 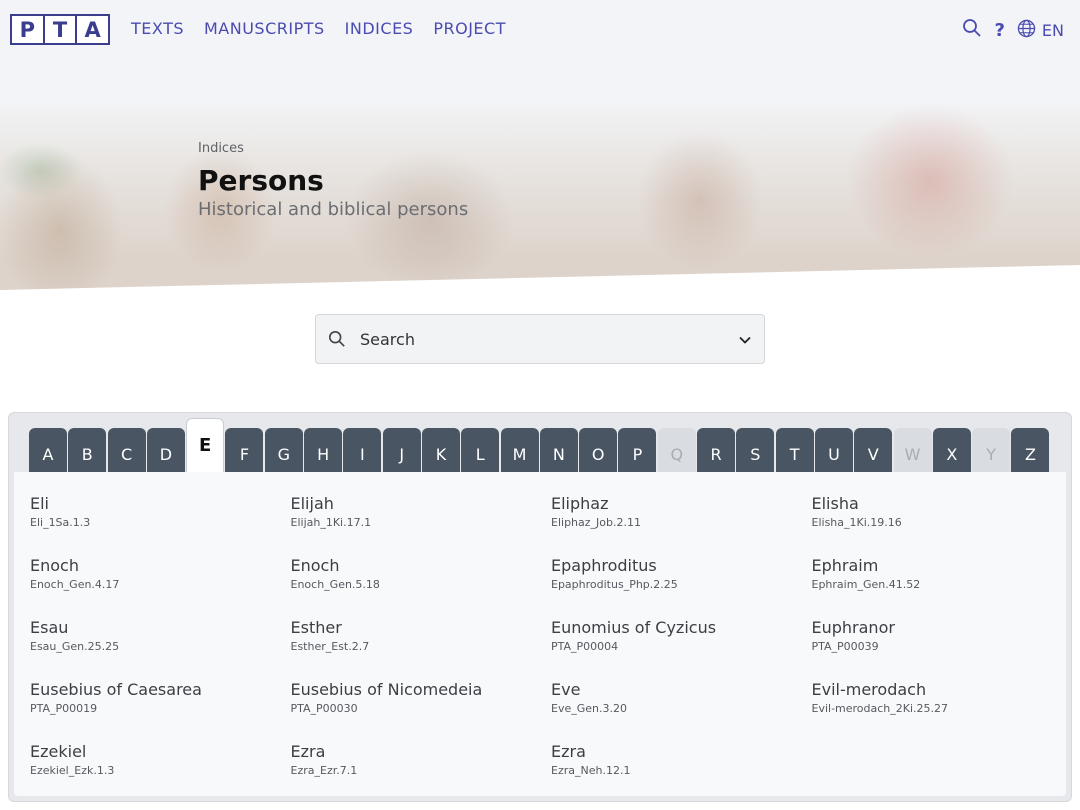 I want to click on person-ref: Ezra_Ezr.7.1, so click(x=324, y=770).